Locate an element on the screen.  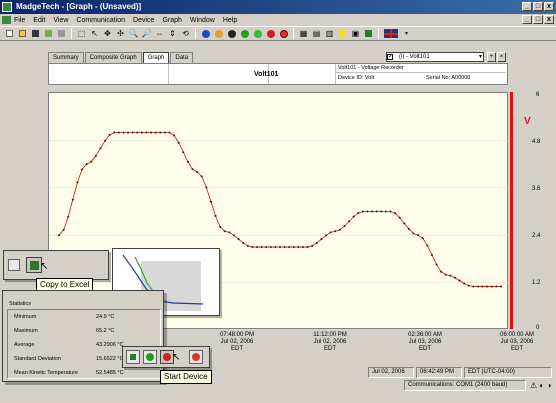
doc-minimize-button: _ is located at coordinates (527, 19).